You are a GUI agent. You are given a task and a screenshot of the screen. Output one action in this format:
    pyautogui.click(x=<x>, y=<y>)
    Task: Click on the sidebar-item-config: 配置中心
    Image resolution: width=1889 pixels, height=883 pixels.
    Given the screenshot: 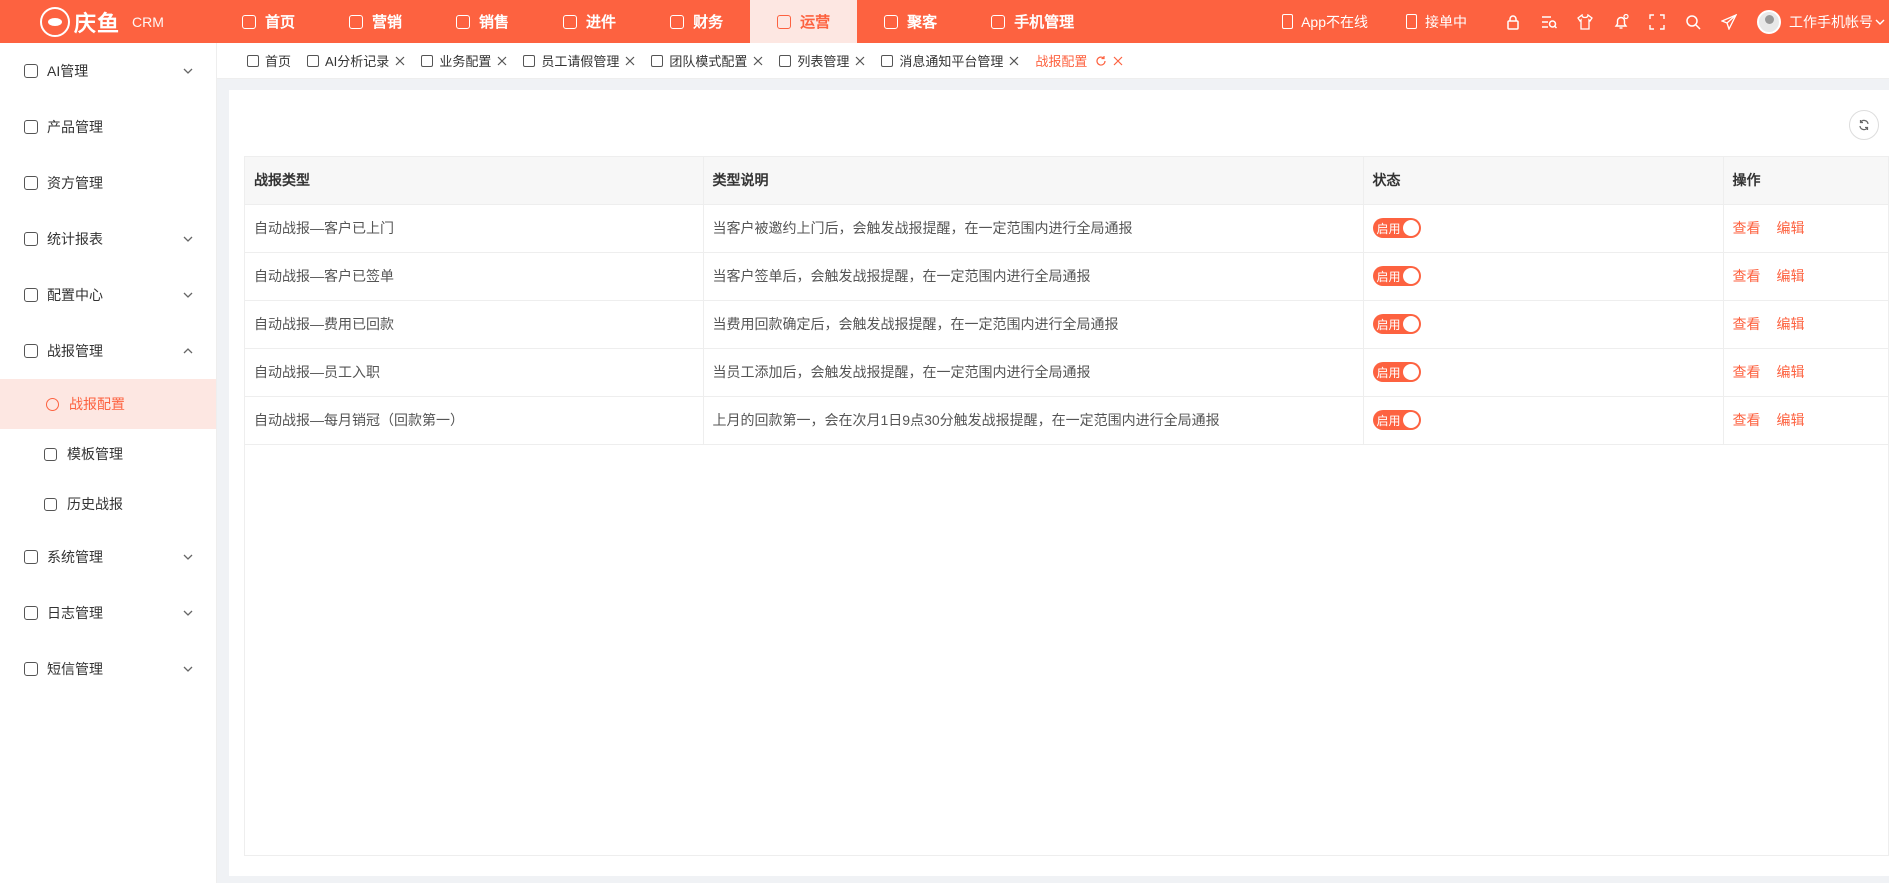 What is the action you would take?
    pyautogui.click(x=108, y=295)
    